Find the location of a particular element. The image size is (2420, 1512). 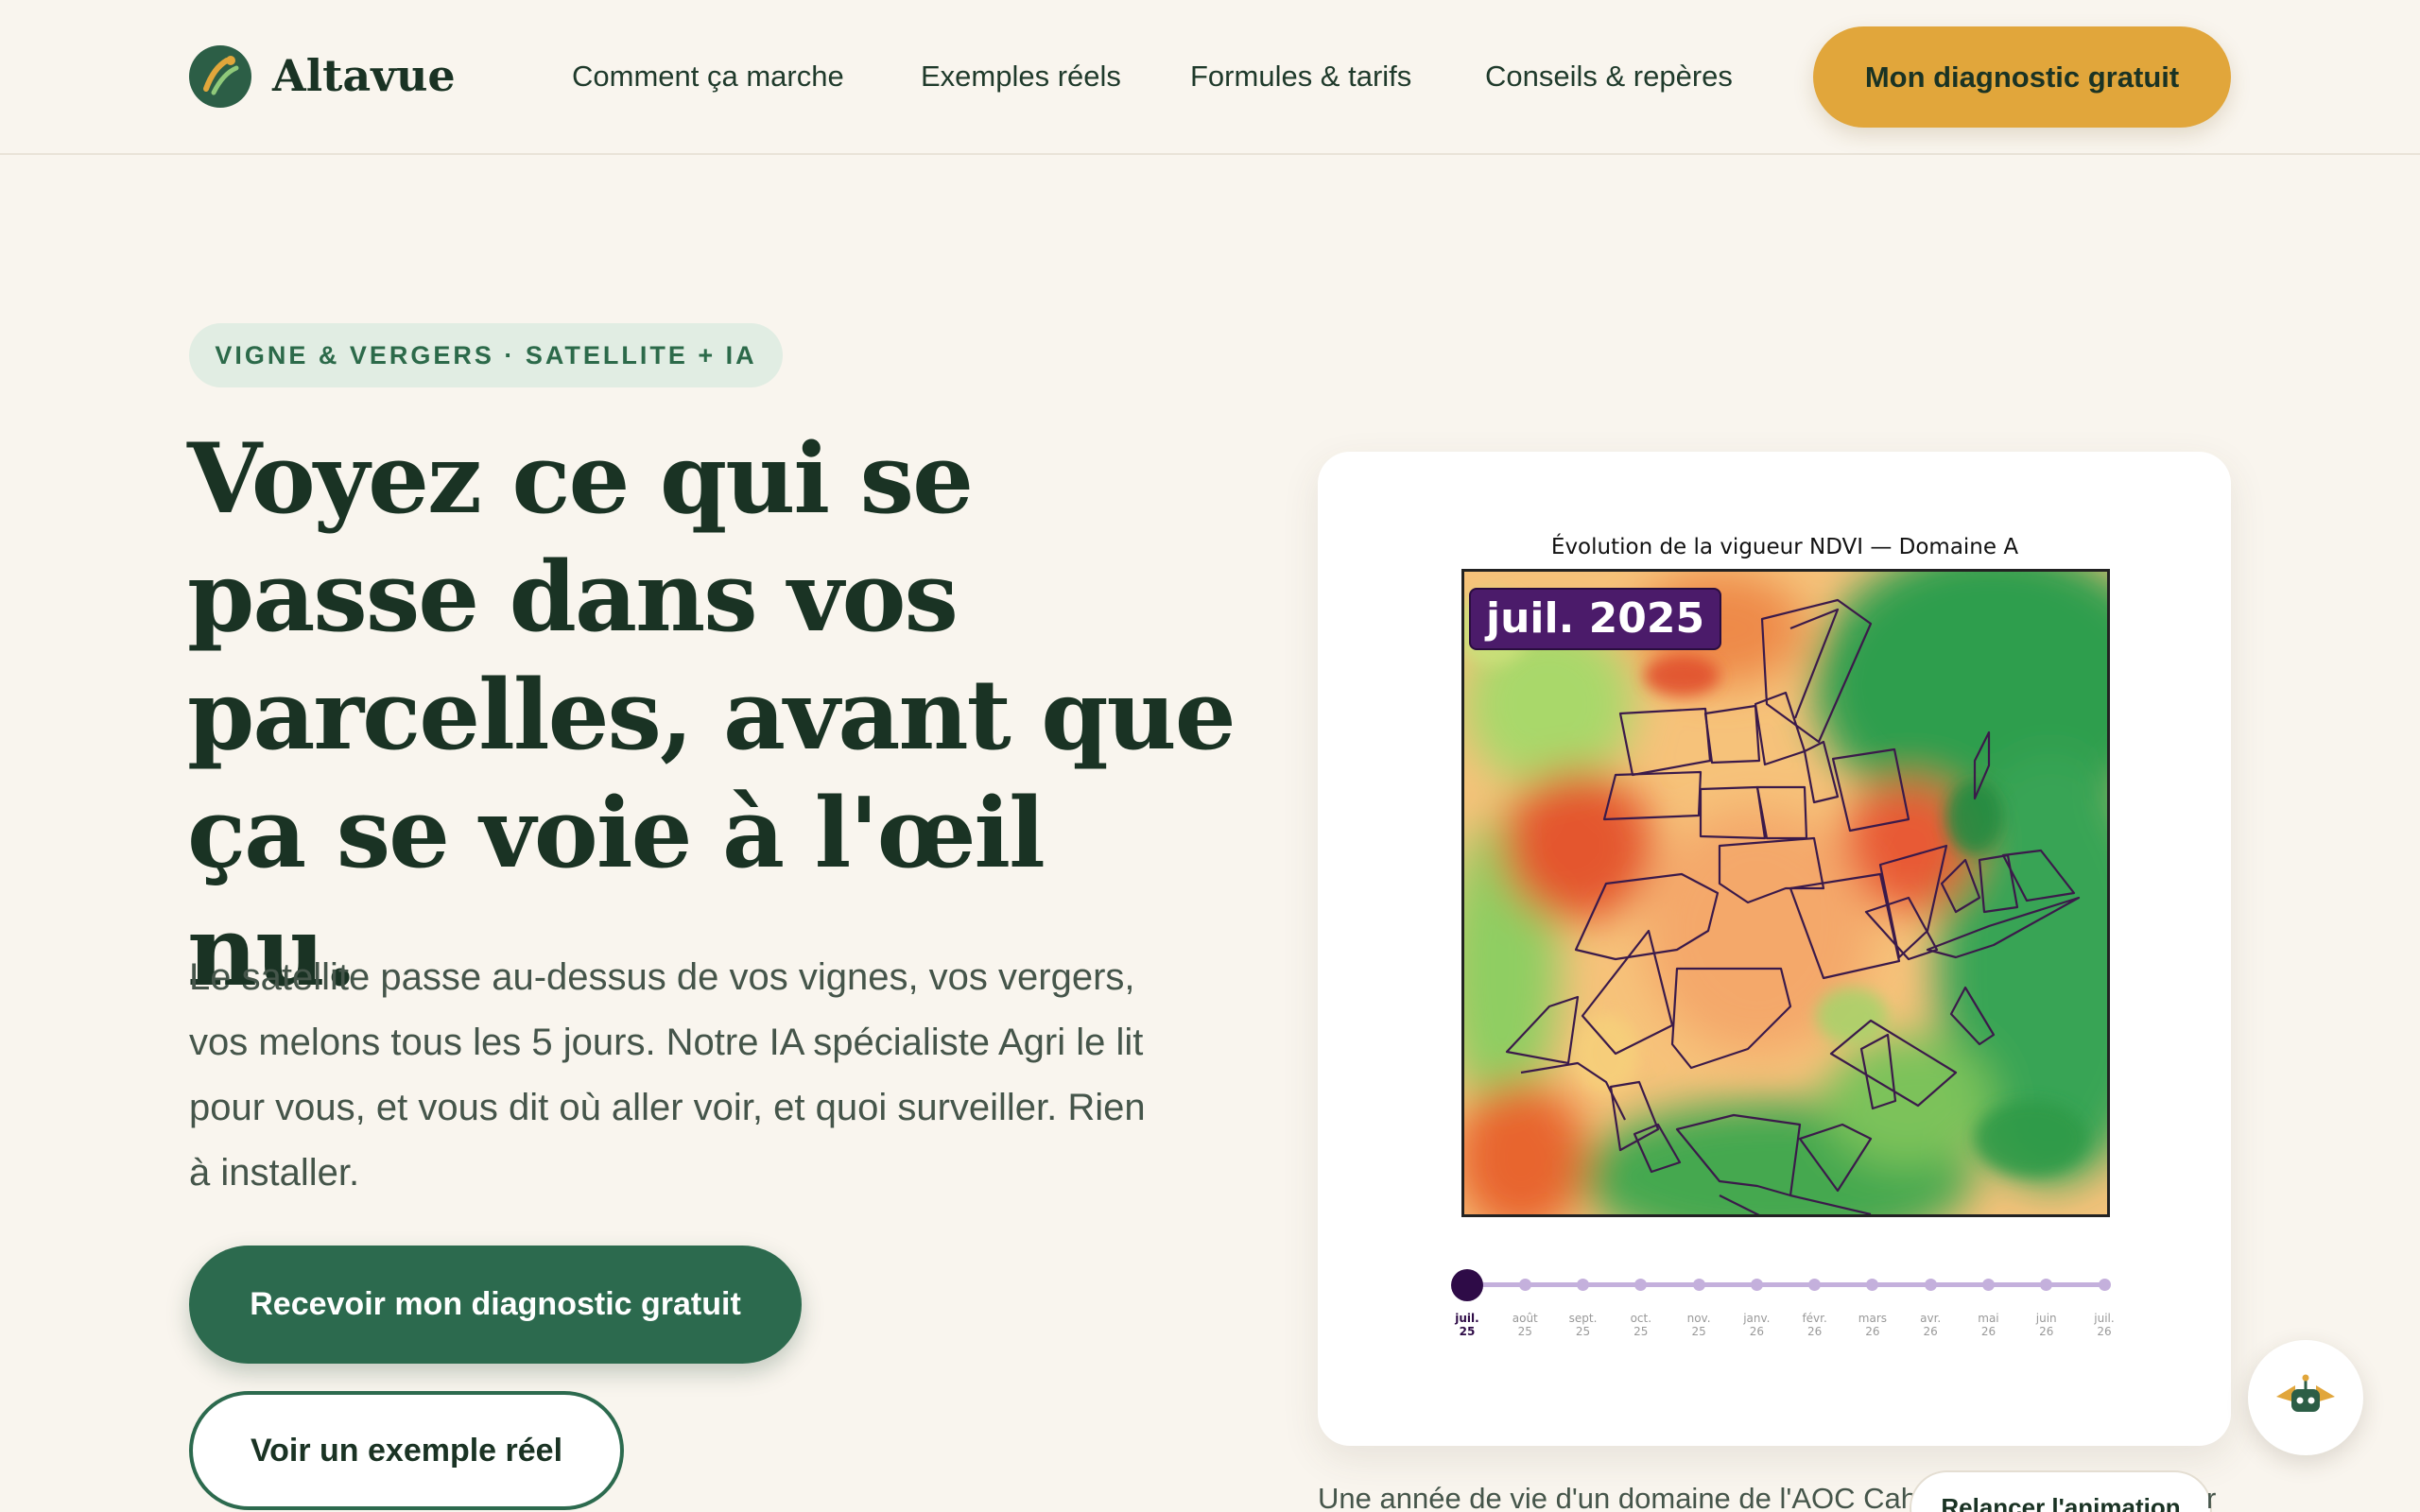

ndvi-map is located at coordinates (1786, 893).